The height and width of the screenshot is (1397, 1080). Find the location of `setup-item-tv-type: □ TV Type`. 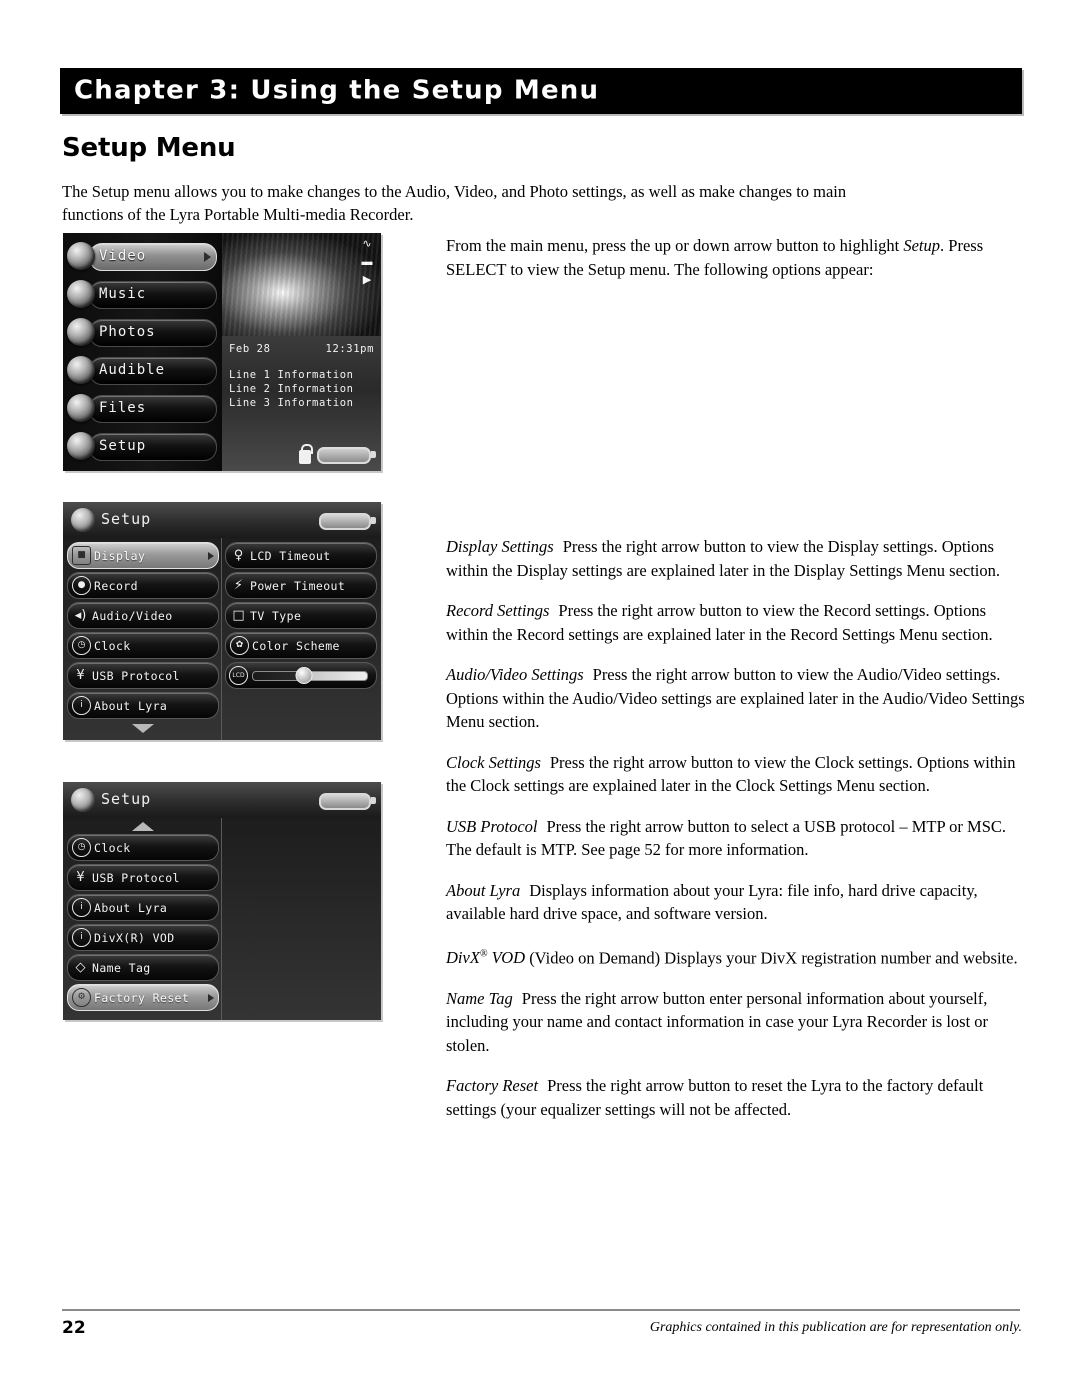

setup-item-tv-type: □ TV Type is located at coordinates (301, 615).